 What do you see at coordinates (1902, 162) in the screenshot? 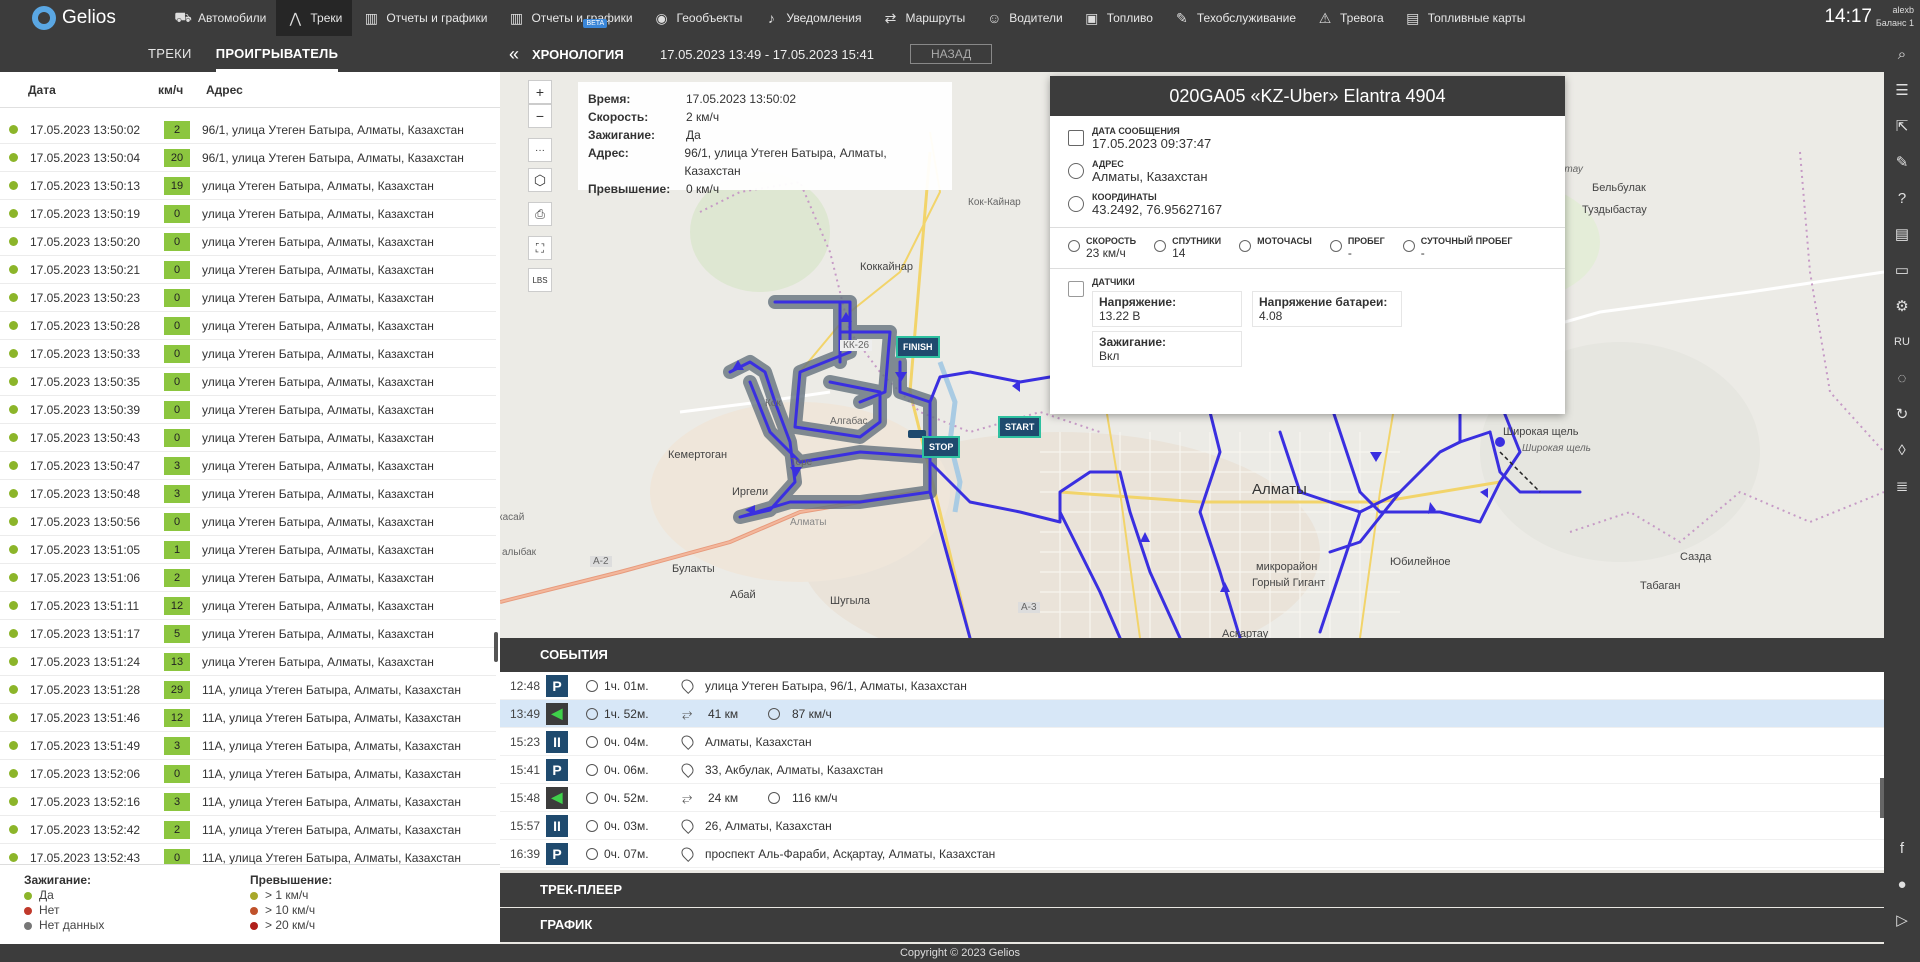
I see `pencil-icon: ✎` at bounding box center [1902, 162].